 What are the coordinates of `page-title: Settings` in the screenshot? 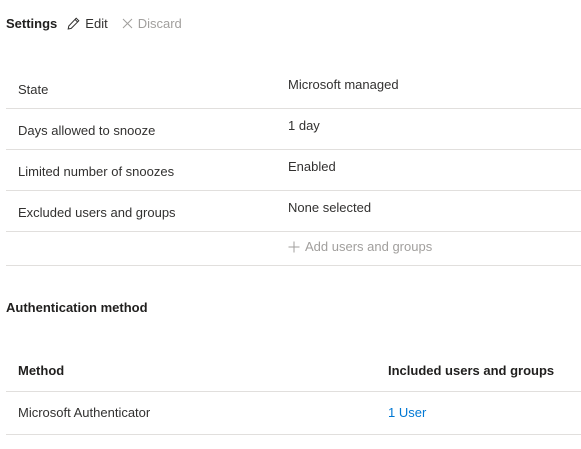 It's located at (32, 23).